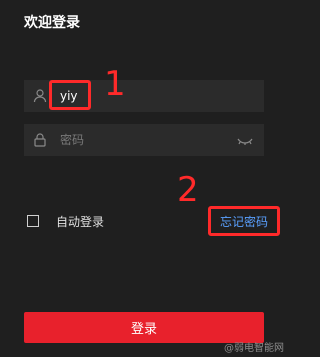 The height and width of the screenshot is (357, 320). I want to click on auto-login-label: 自动登录, so click(80, 222).